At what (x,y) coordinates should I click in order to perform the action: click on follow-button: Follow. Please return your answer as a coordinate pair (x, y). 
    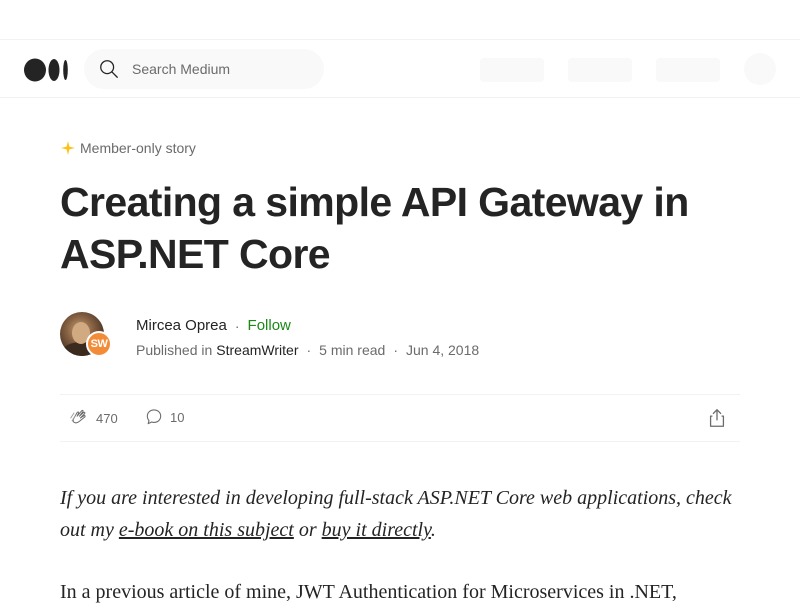
    Looking at the image, I should click on (269, 325).